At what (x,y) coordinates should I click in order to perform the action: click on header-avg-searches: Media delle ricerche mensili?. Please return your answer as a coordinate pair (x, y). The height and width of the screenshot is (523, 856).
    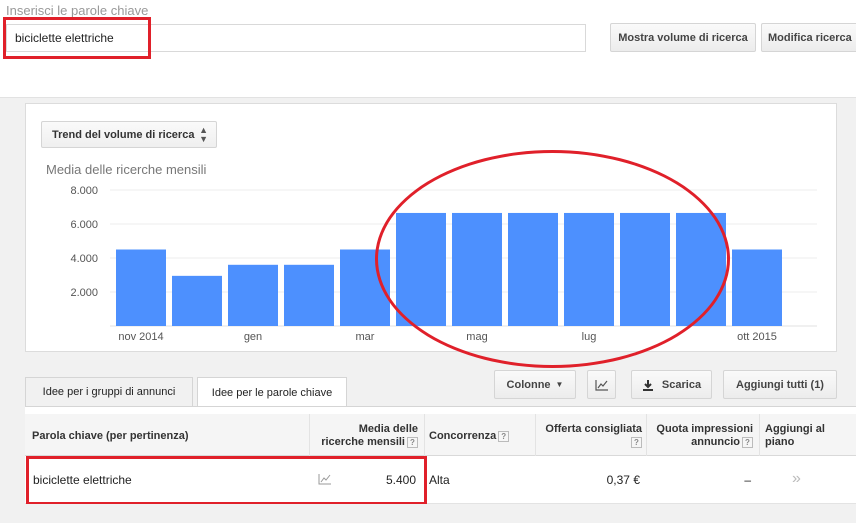
    Looking at the image, I should click on (359, 436).